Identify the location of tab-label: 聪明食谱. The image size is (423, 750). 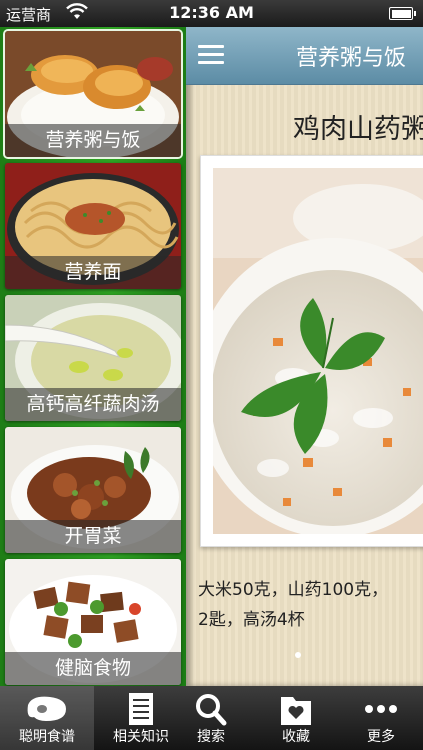
(47, 737).